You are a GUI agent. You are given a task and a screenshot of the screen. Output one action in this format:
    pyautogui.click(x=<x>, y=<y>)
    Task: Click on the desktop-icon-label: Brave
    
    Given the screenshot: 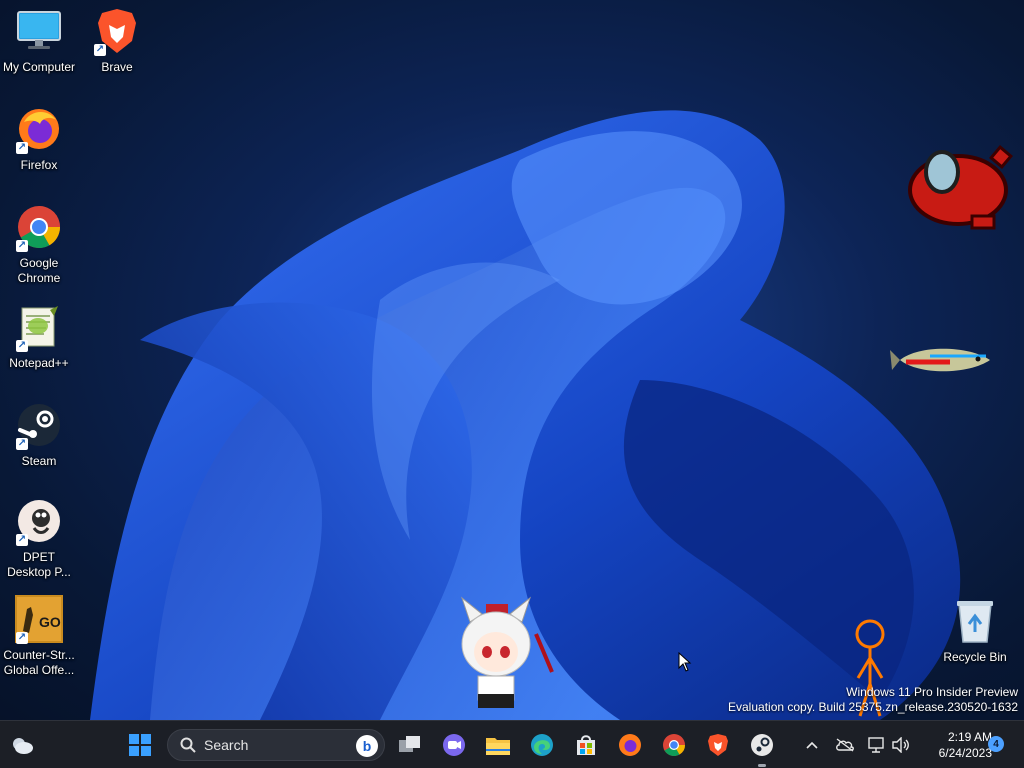 What is the action you would take?
    pyautogui.click(x=117, y=67)
    